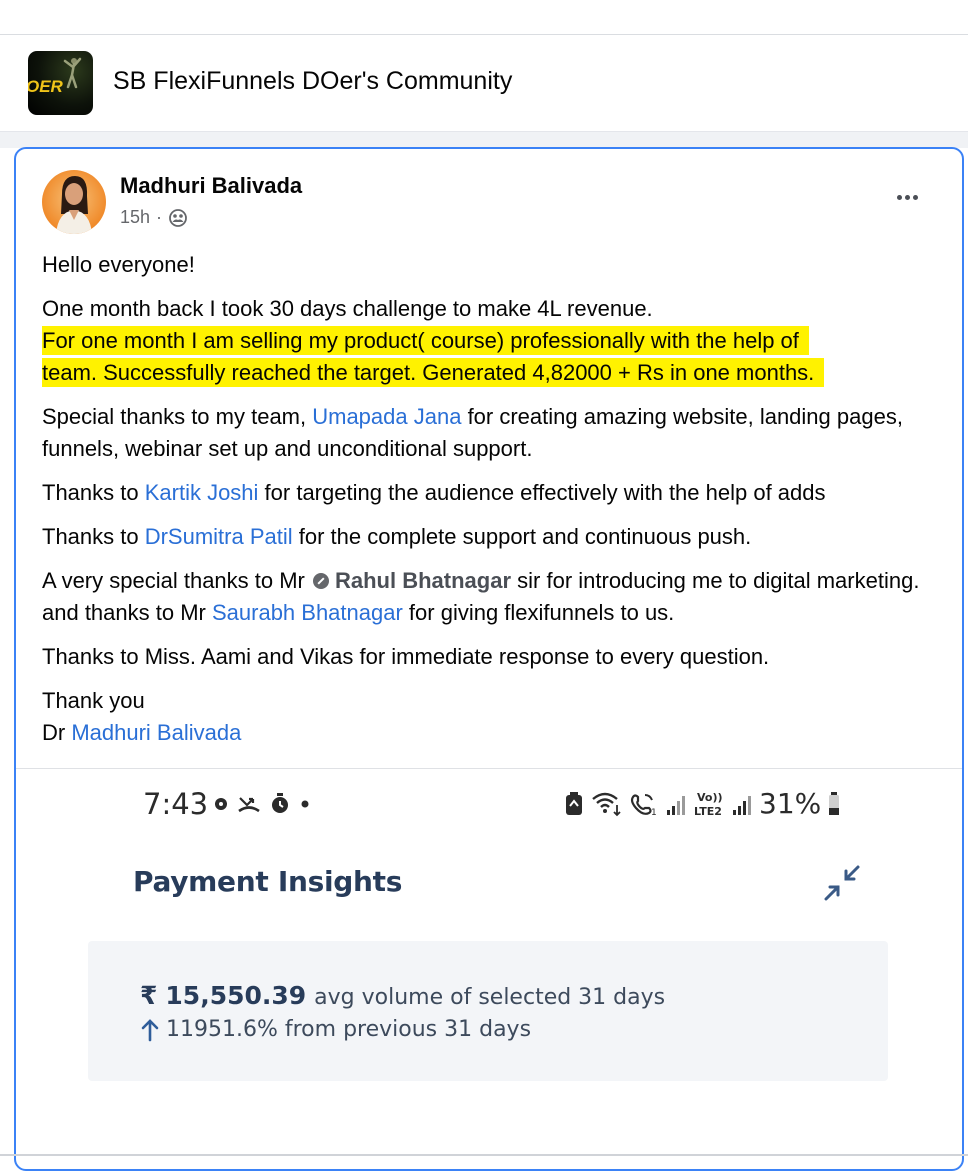  Describe the element at coordinates (280, 803) in the screenshot. I see `alarm-icon` at that location.